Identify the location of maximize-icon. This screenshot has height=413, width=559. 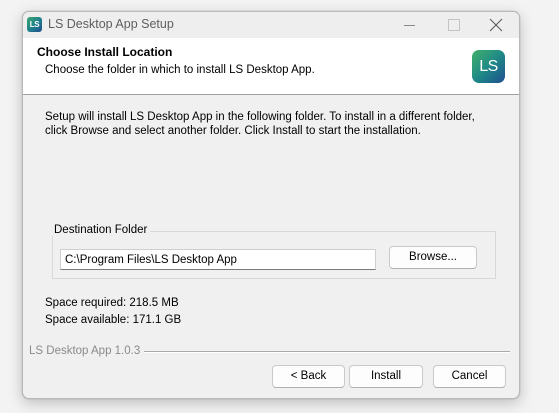
(453, 25).